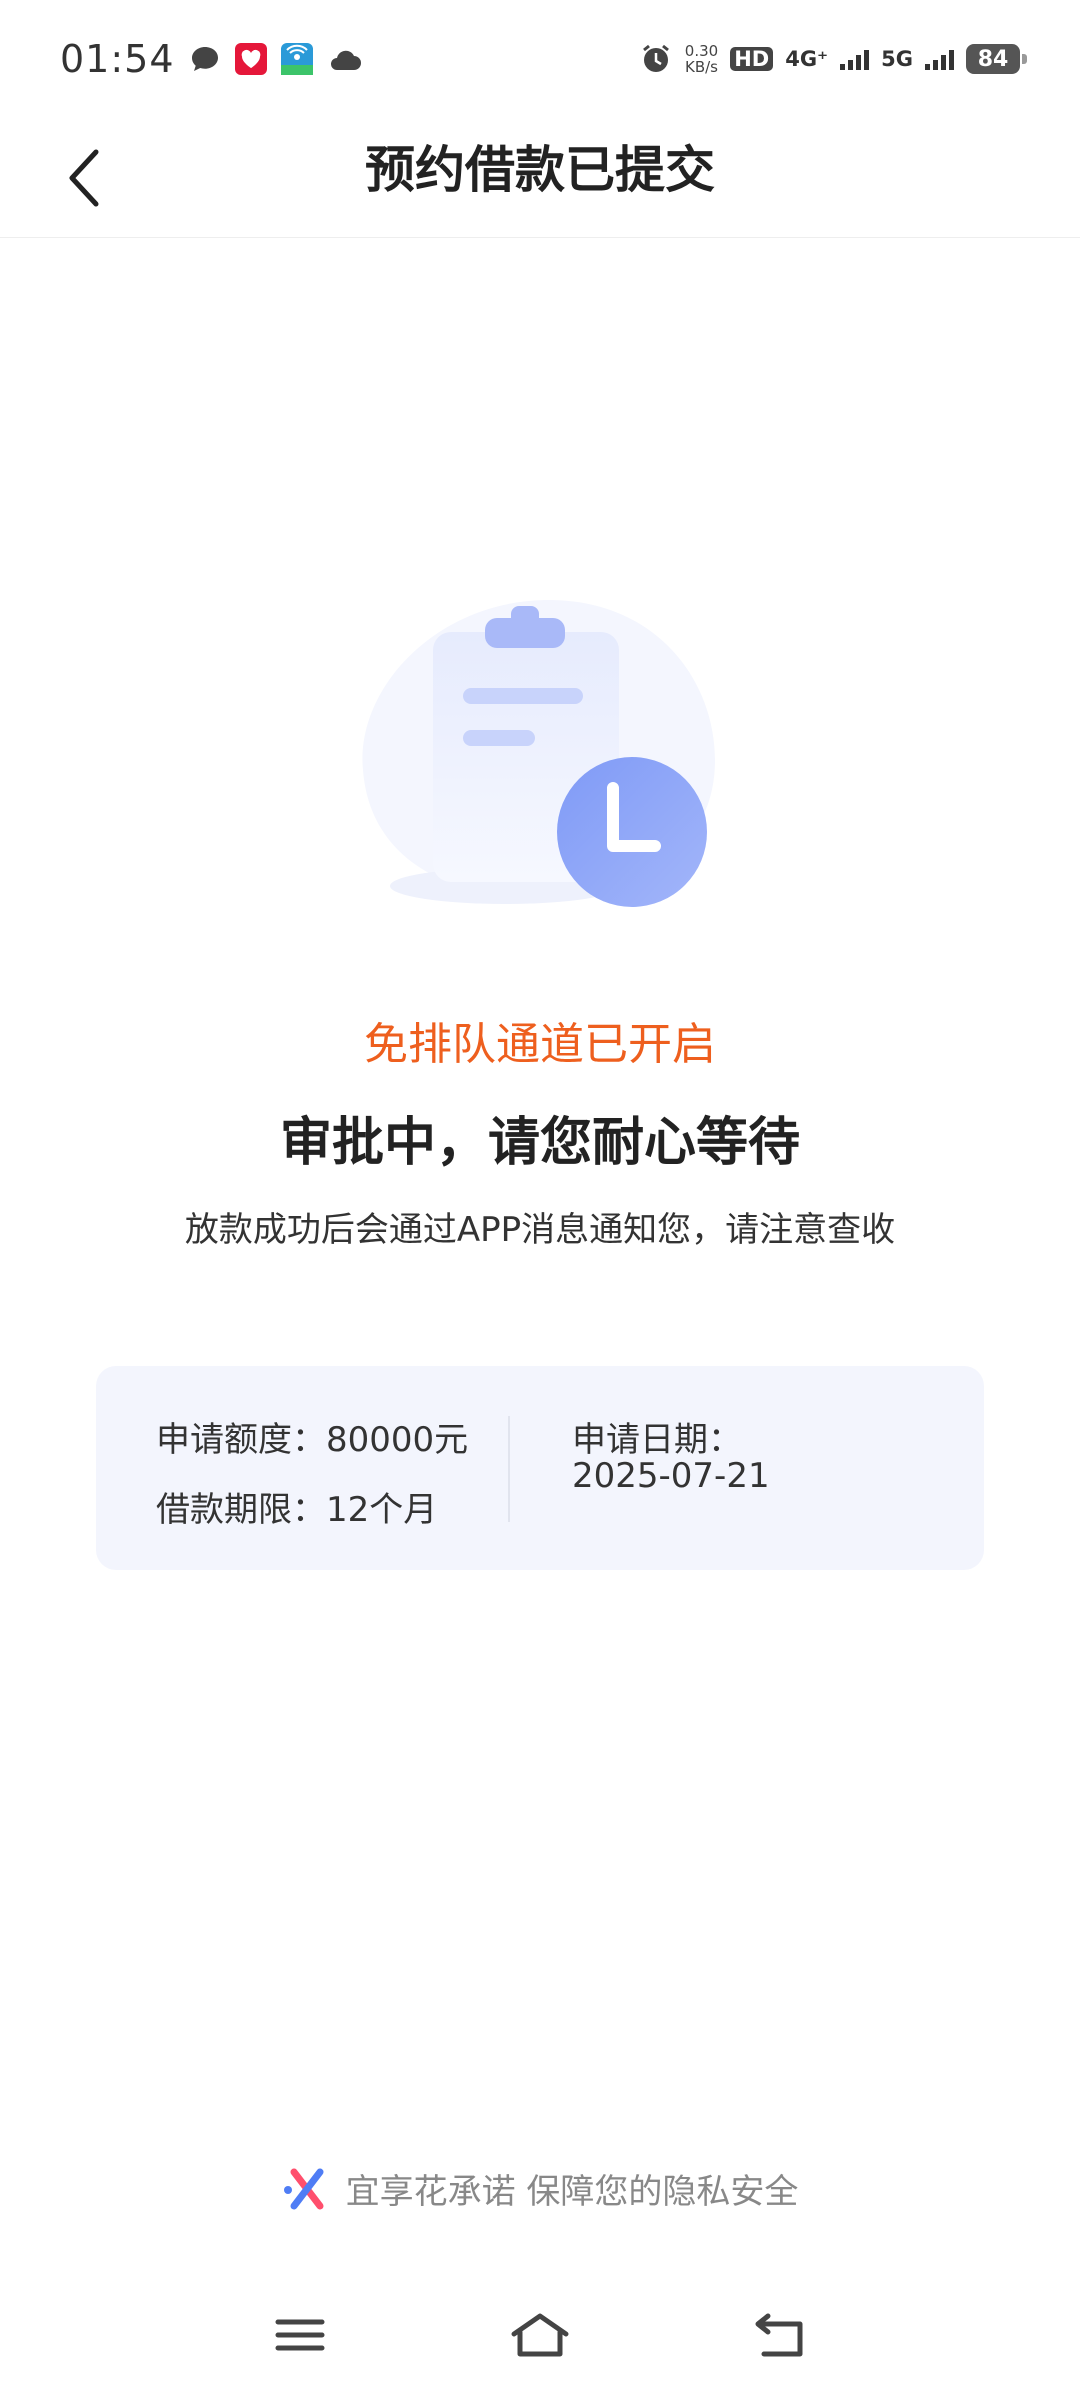 The height and width of the screenshot is (2400, 1080). What do you see at coordinates (241, 1510) in the screenshot?
I see `term-label: 借款期限：` at bounding box center [241, 1510].